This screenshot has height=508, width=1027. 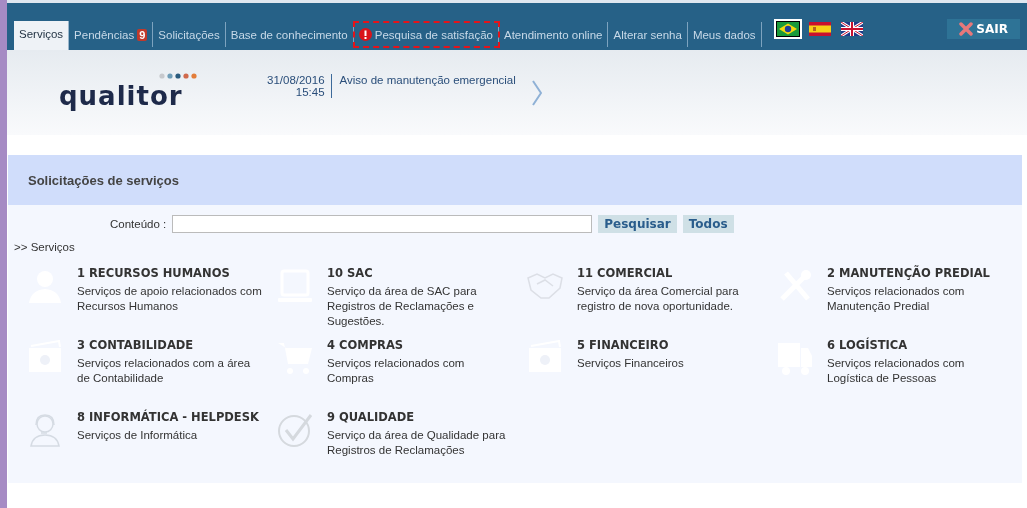 What do you see at coordinates (169, 417) in the screenshot?
I see `service-title: 8 INFORMÁTICA - HELPDESK` at bounding box center [169, 417].